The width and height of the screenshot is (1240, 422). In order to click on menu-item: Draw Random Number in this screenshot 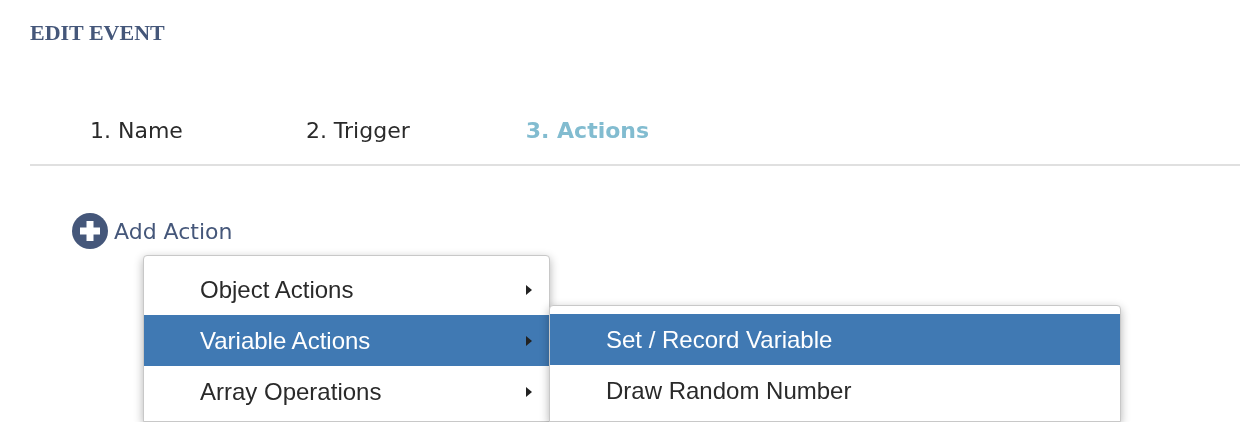, I will do `click(835, 390)`.